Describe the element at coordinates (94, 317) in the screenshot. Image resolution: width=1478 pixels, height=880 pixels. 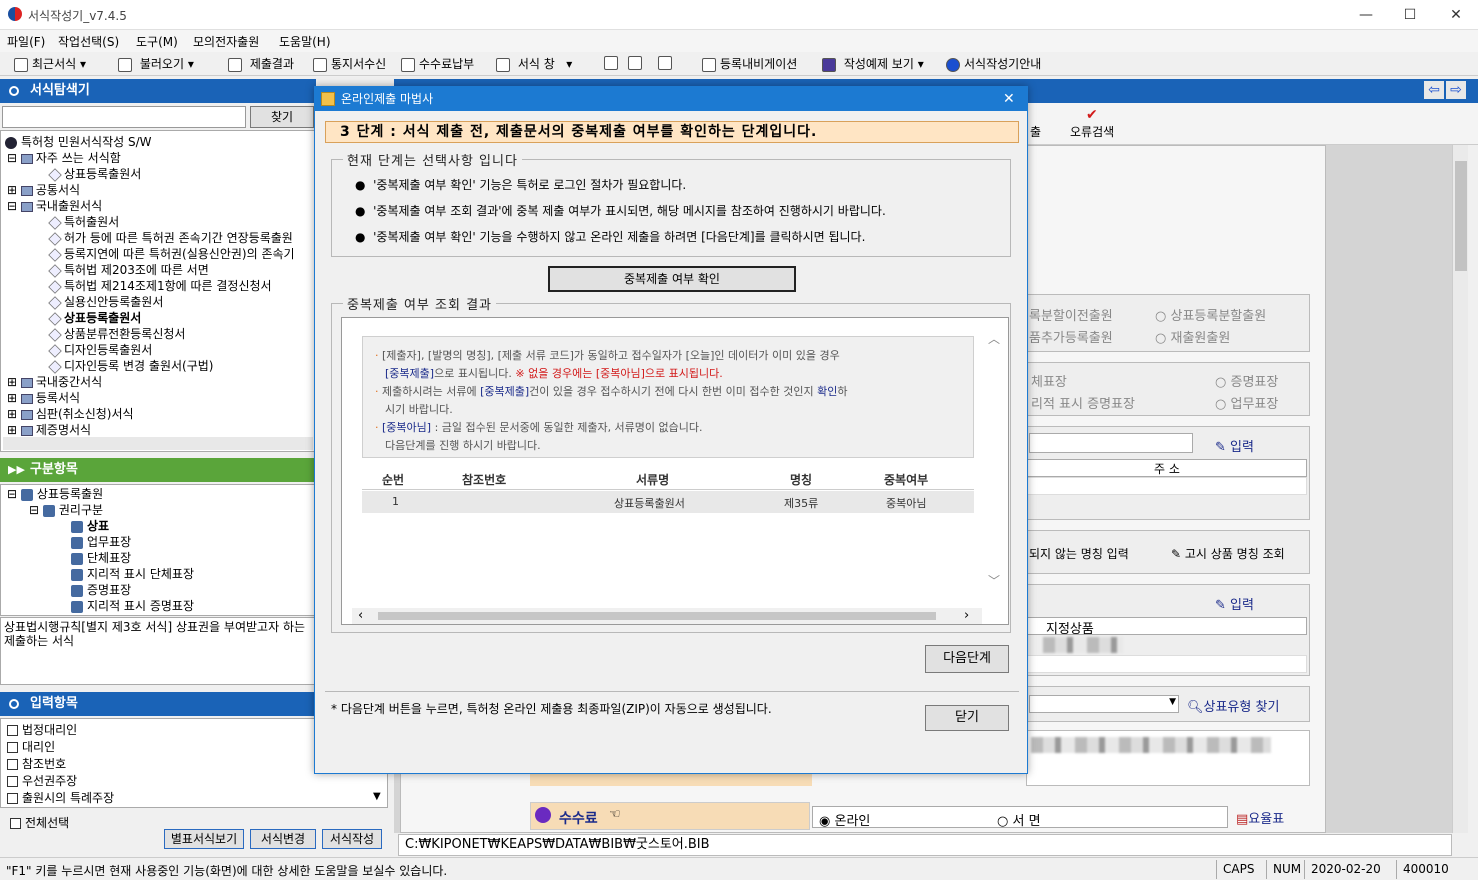
I see `tree-item-selected: 상표등록출원서` at that location.